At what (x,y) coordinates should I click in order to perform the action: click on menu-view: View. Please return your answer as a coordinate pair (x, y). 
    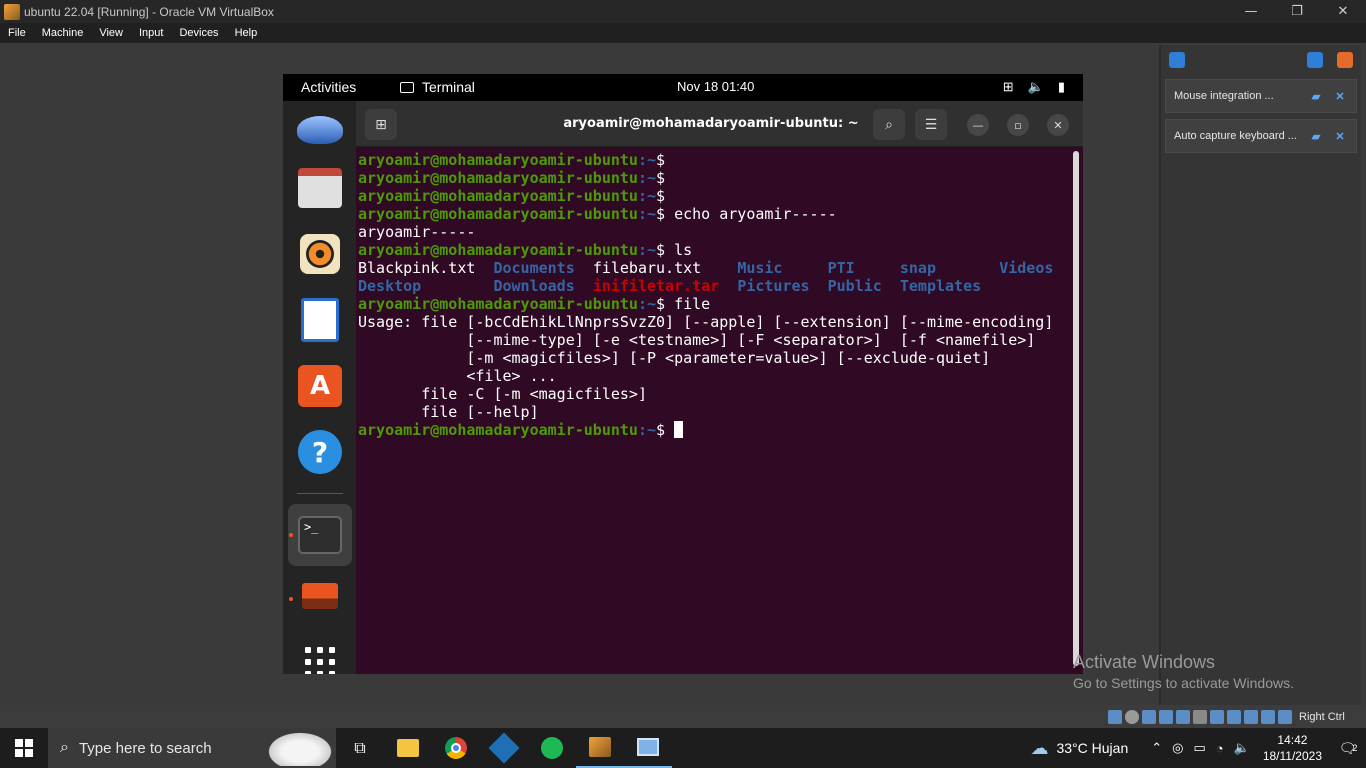
    Looking at the image, I should click on (111, 33).